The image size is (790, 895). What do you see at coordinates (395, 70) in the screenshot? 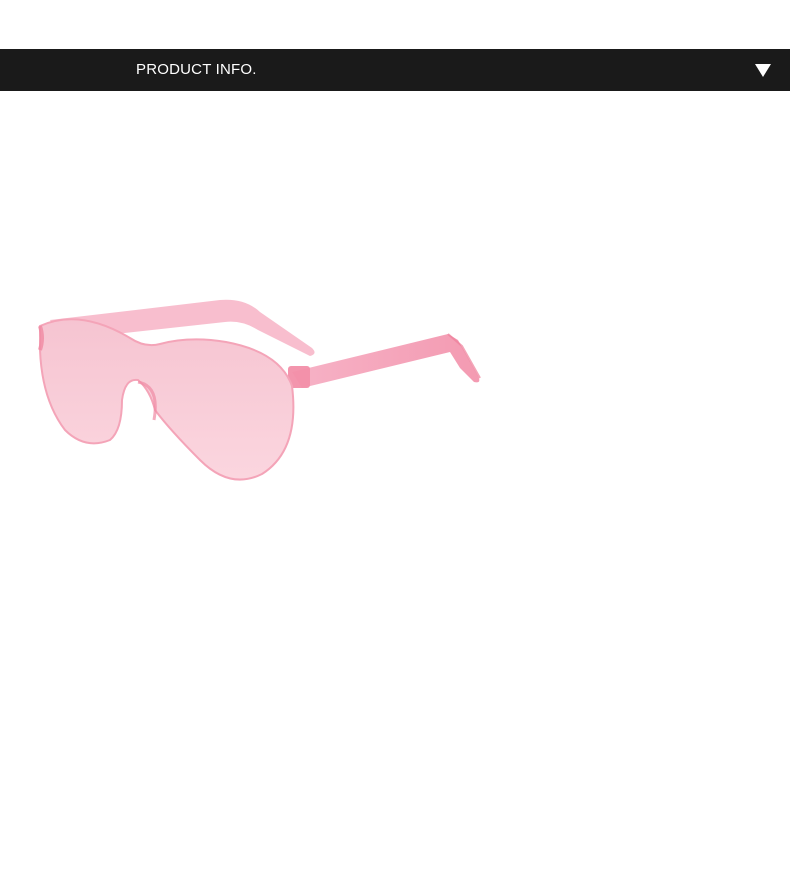
I see `product-info-header: PRODUCT INFO.` at bounding box center [395, 70].